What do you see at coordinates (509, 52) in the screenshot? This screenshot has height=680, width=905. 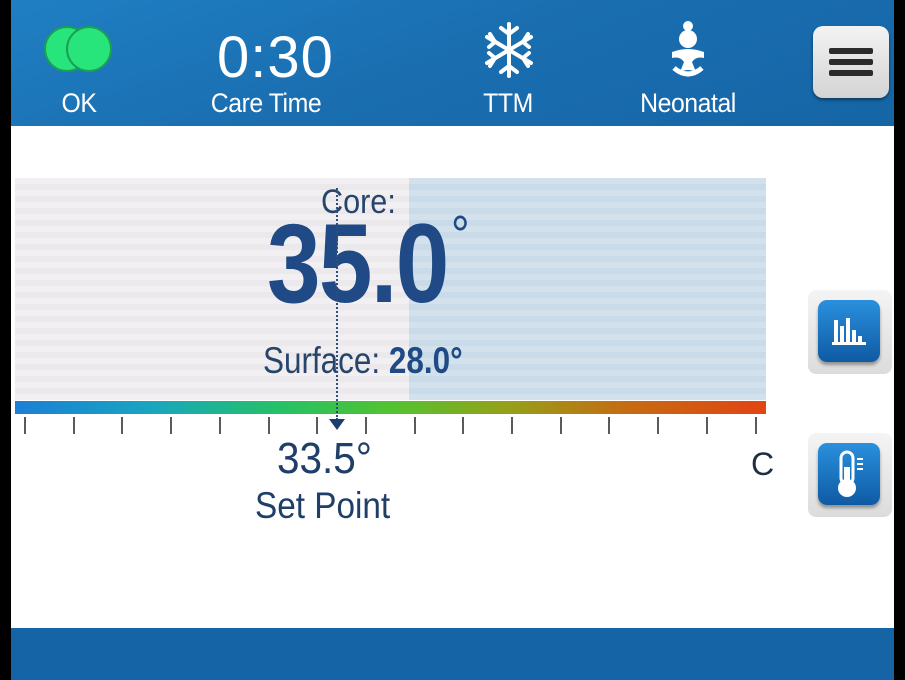 I see `snowflake-icon` at bounding box center [509, 52].